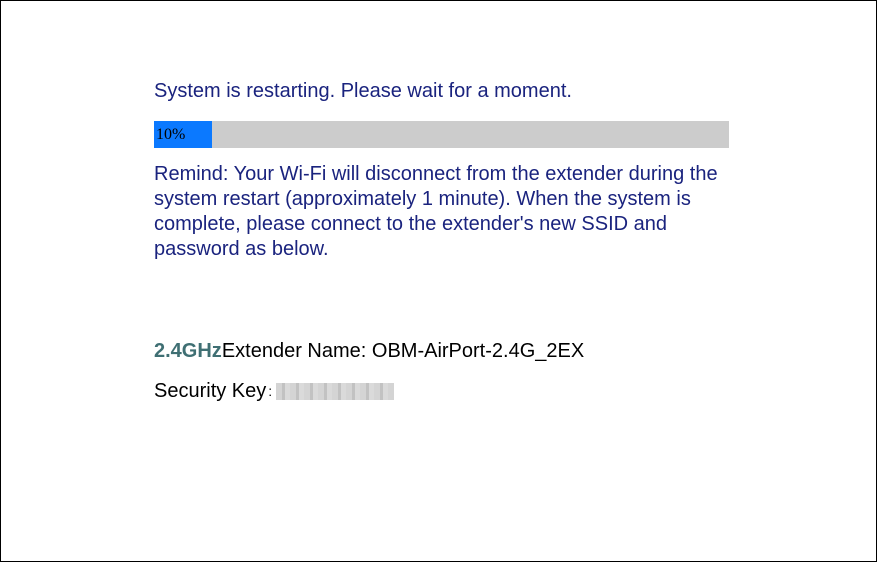 The image size is (877, 562). Describe the element at coordinates (459, 391) in the screenshot. I see `security-key-row: Security Key :` at that location.